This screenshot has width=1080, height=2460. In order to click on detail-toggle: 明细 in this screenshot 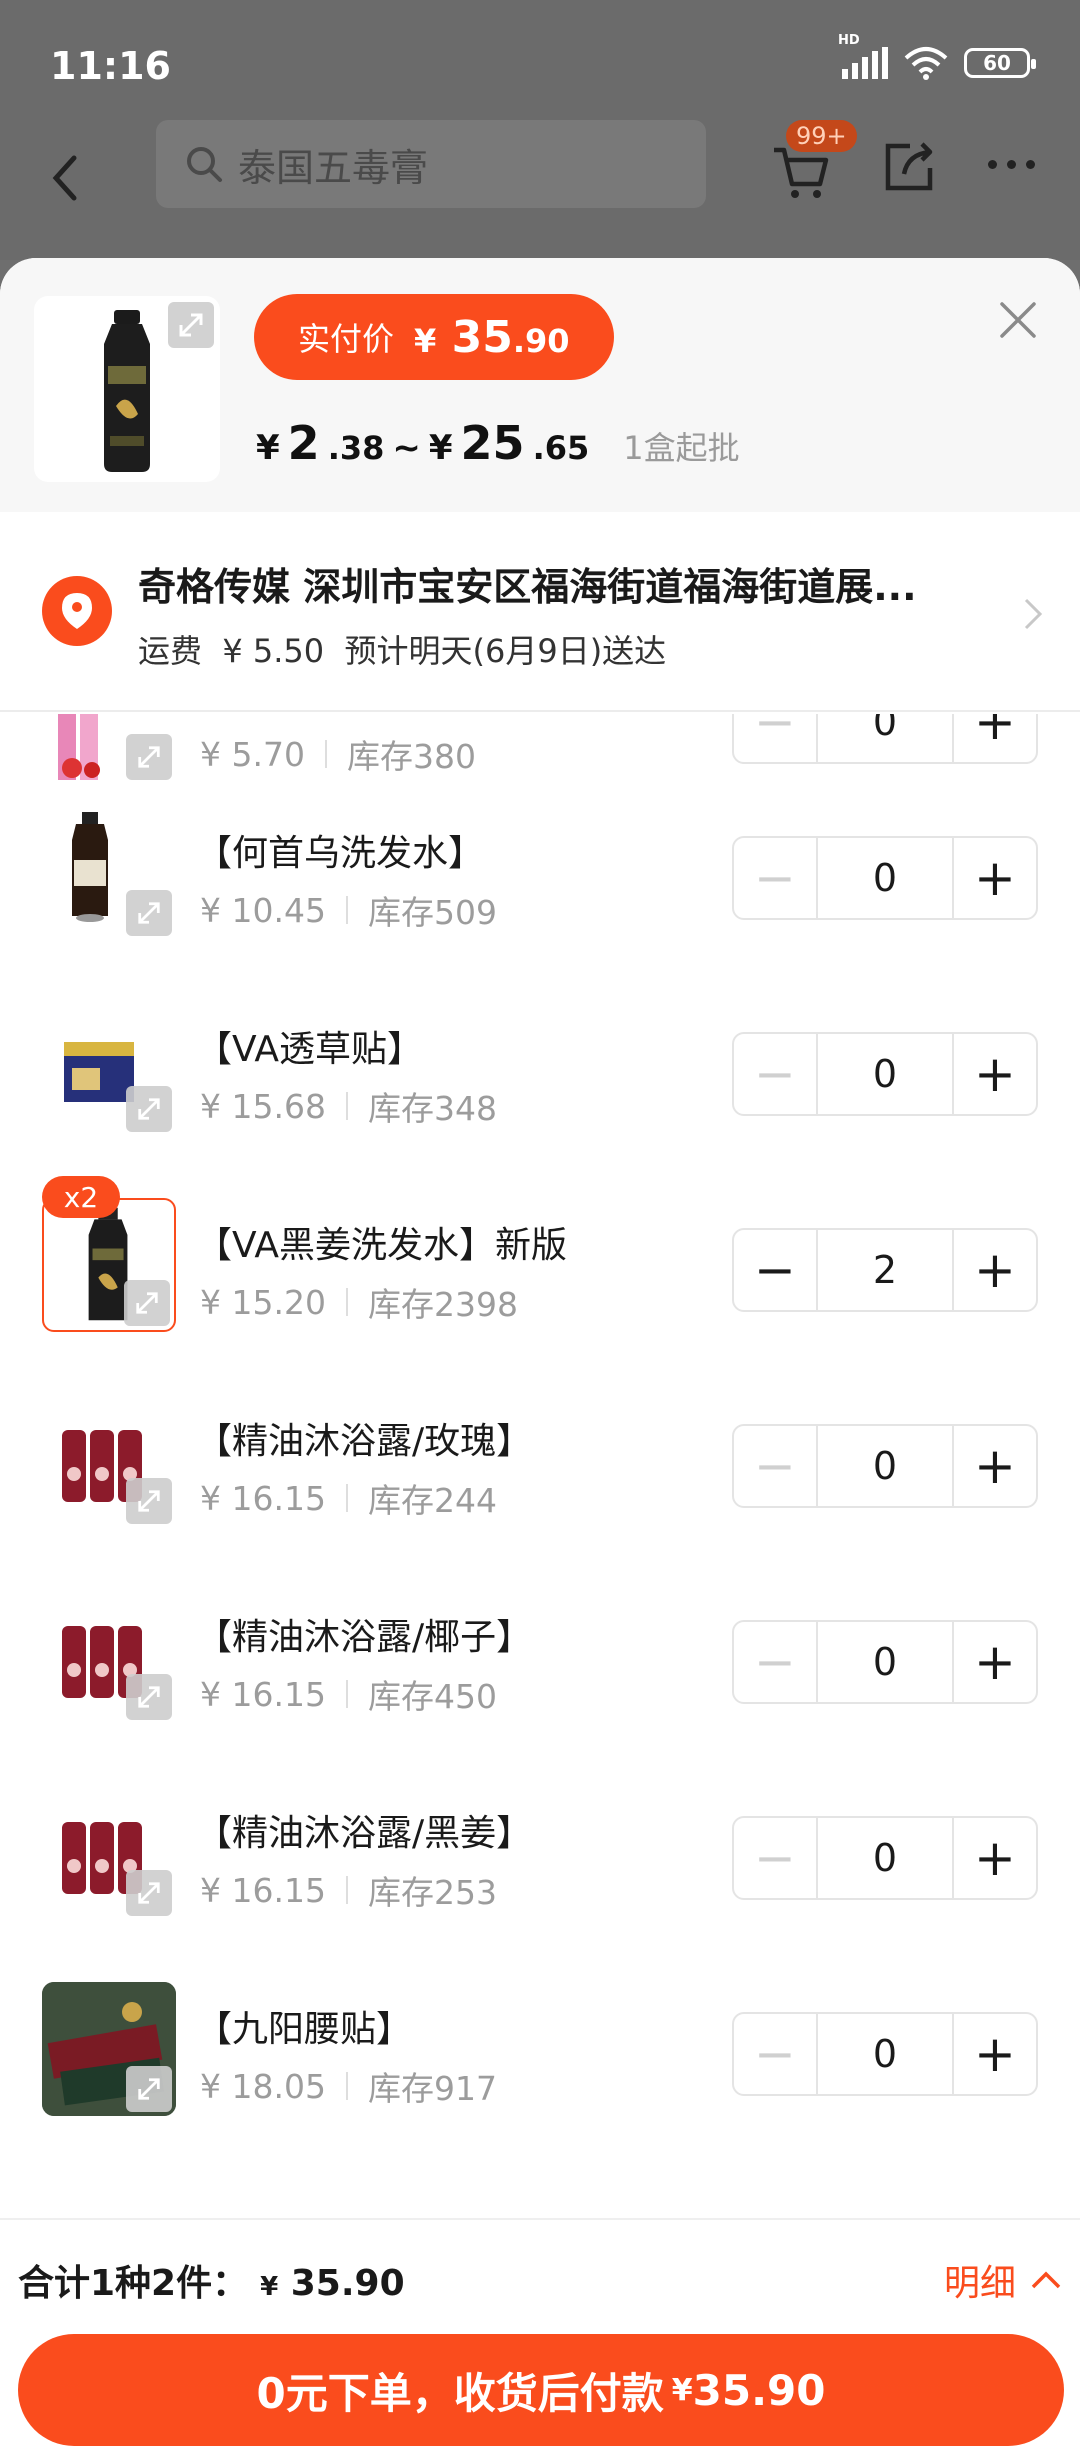, I will do `click(1003, 2280)`.